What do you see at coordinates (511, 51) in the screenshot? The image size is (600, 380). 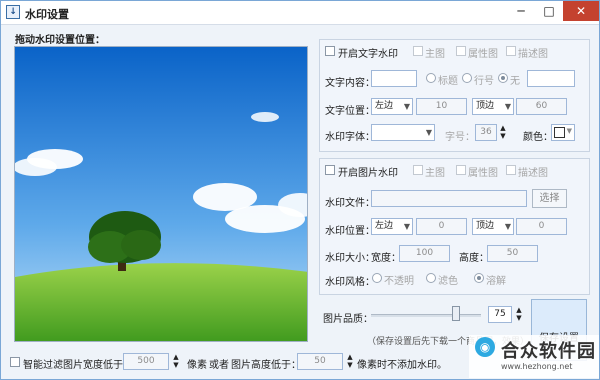 I see `text-desc-image-checkbox` at bounding box center [511, 51].